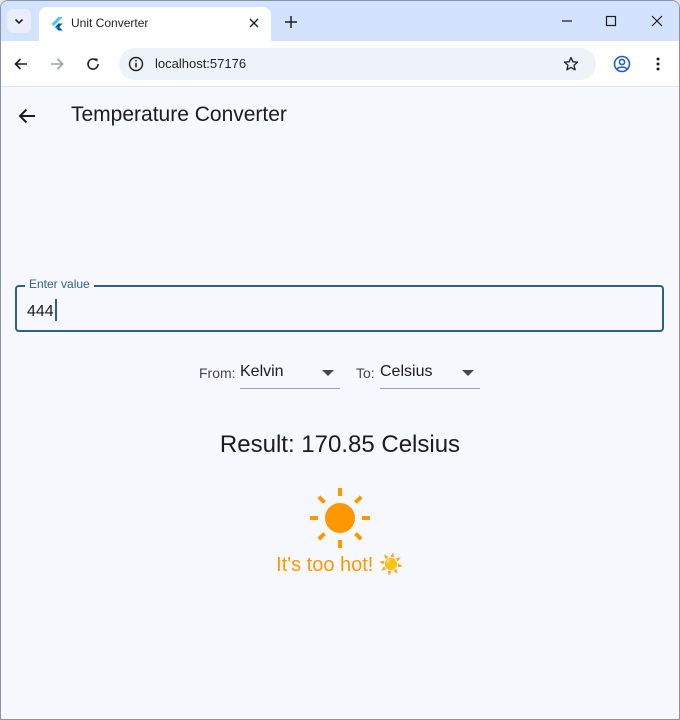 The width and height of the screenshot is (680, 720). I want to click on maximize-icon, so click(611, 21).